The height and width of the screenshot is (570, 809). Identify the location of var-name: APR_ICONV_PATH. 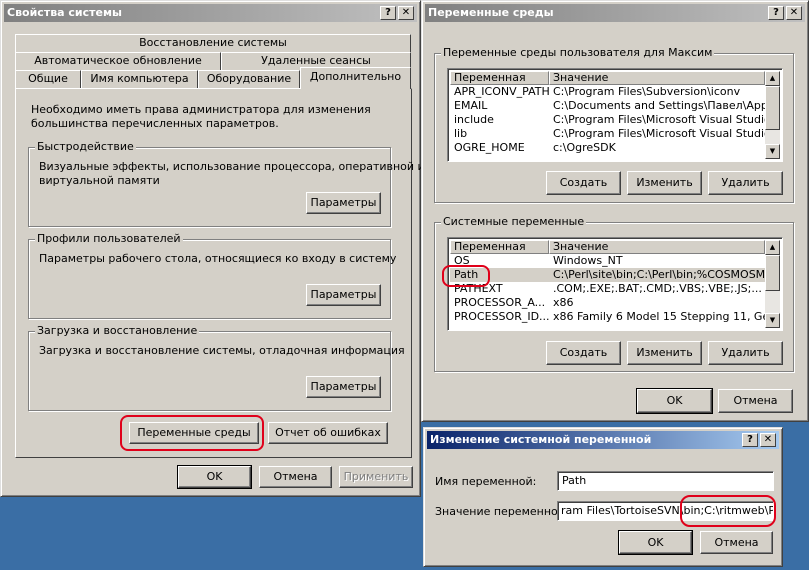
(501, 91).